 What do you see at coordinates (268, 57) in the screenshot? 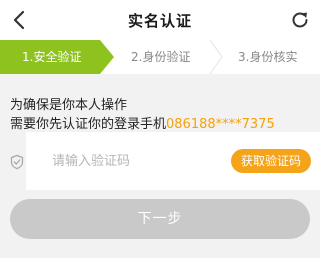
I see `step-3-label: 3.身份核实` at bounding box center [268, 57].